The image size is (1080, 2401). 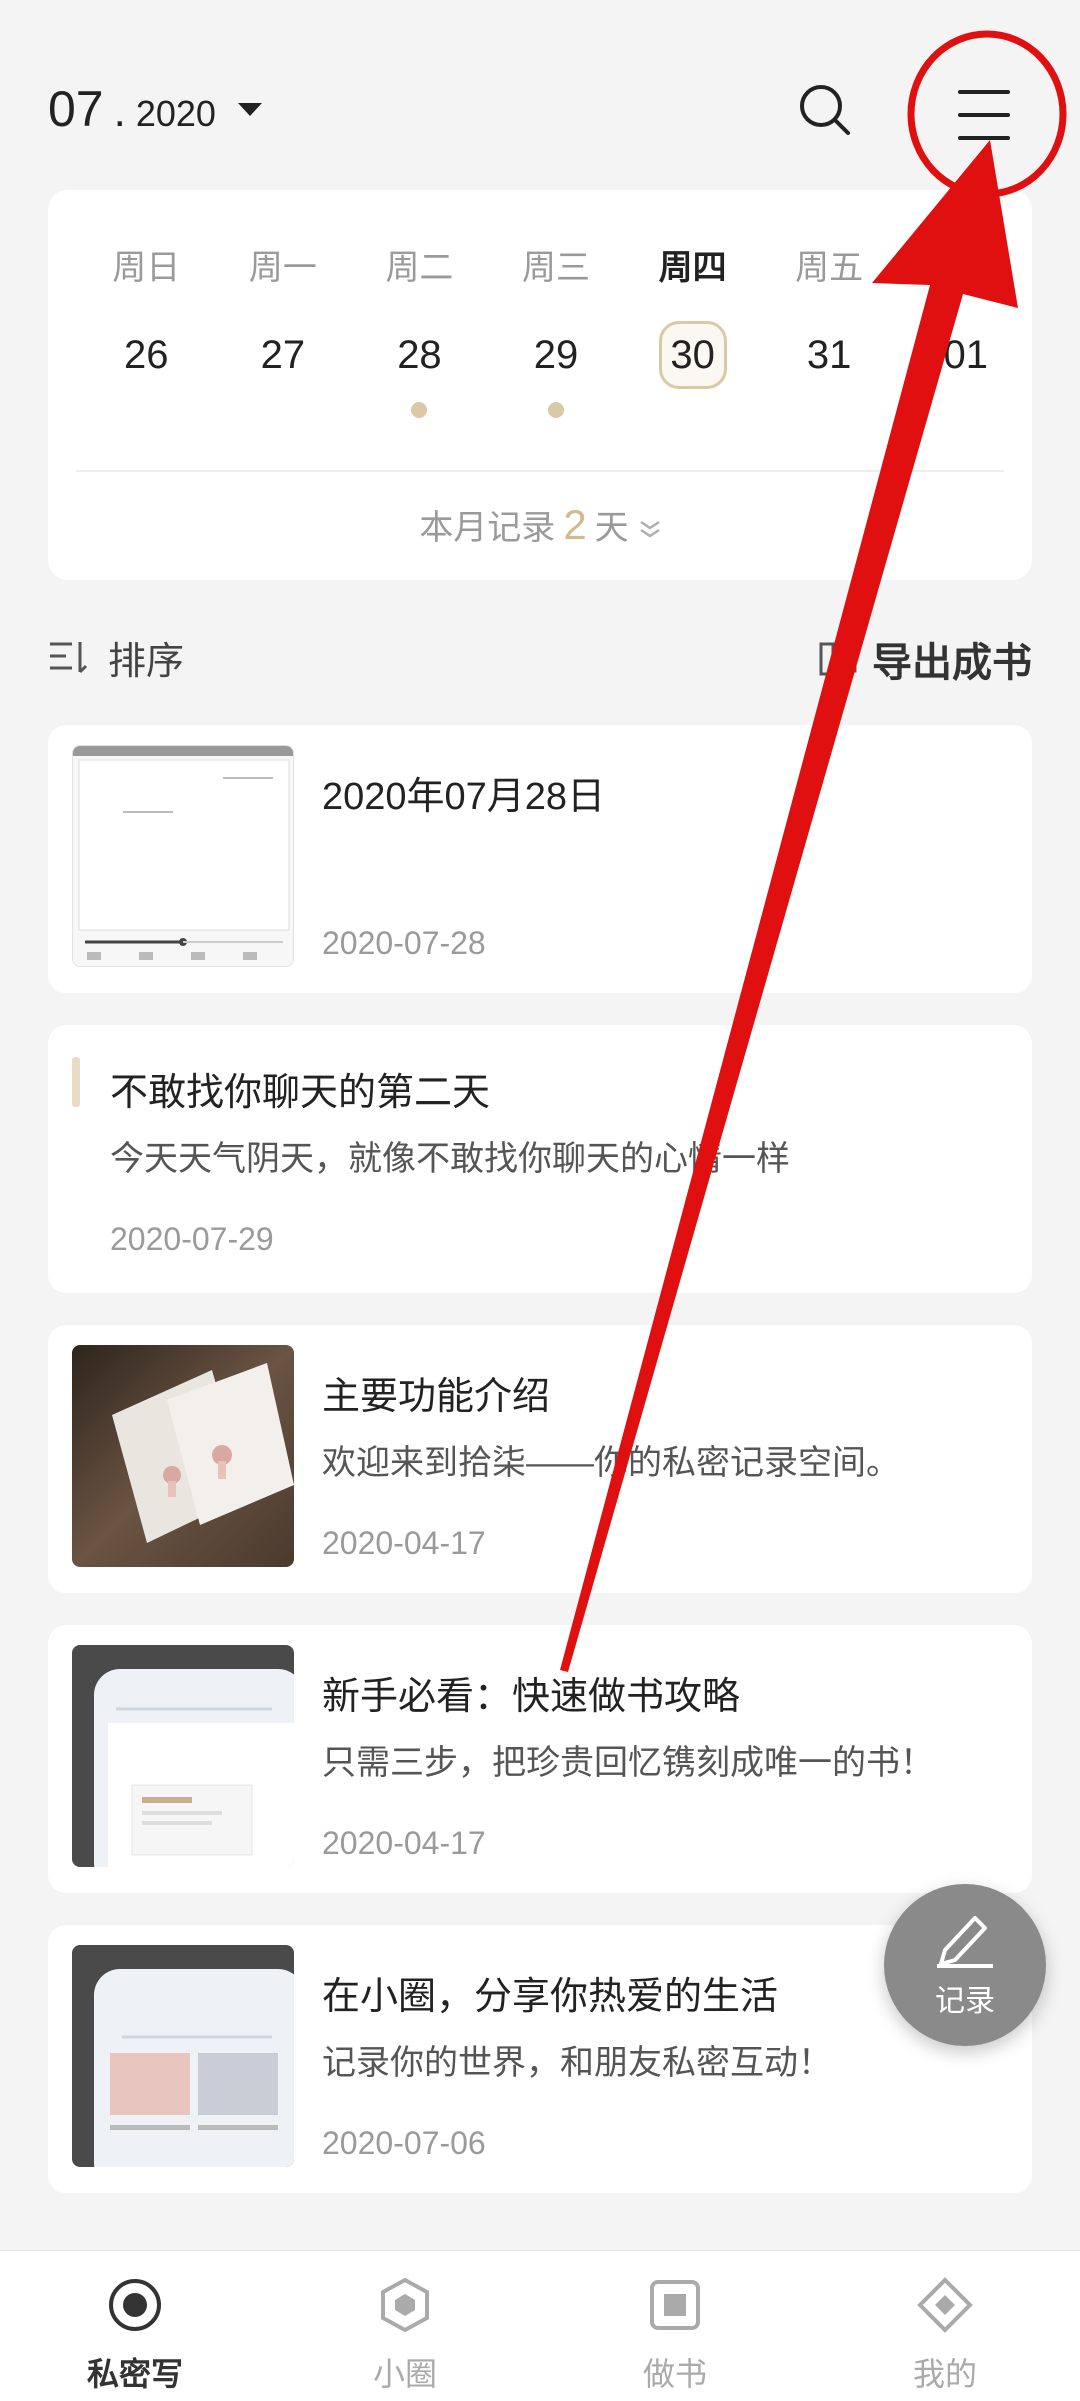 What do you see at coordinates (945, 2305) in the screenshot?
I see `diamond-icon` at bounding box center [945, 2305].